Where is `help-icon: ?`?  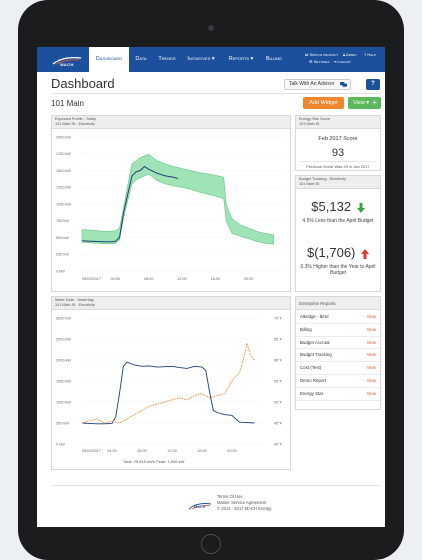
help-icon: ? is located at coordinates (365, 54).